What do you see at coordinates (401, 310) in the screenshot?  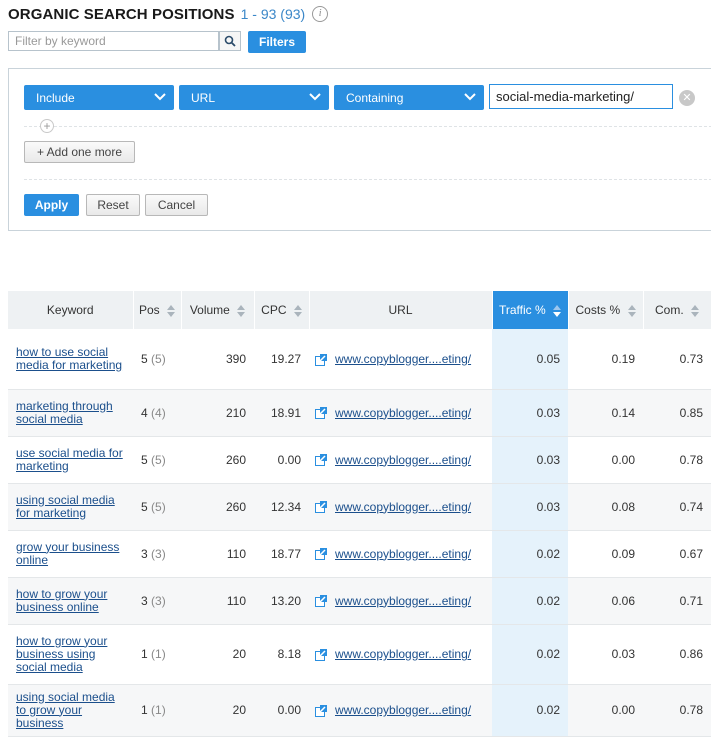 I see `column-url: URL` at bounding box center [401, 310].